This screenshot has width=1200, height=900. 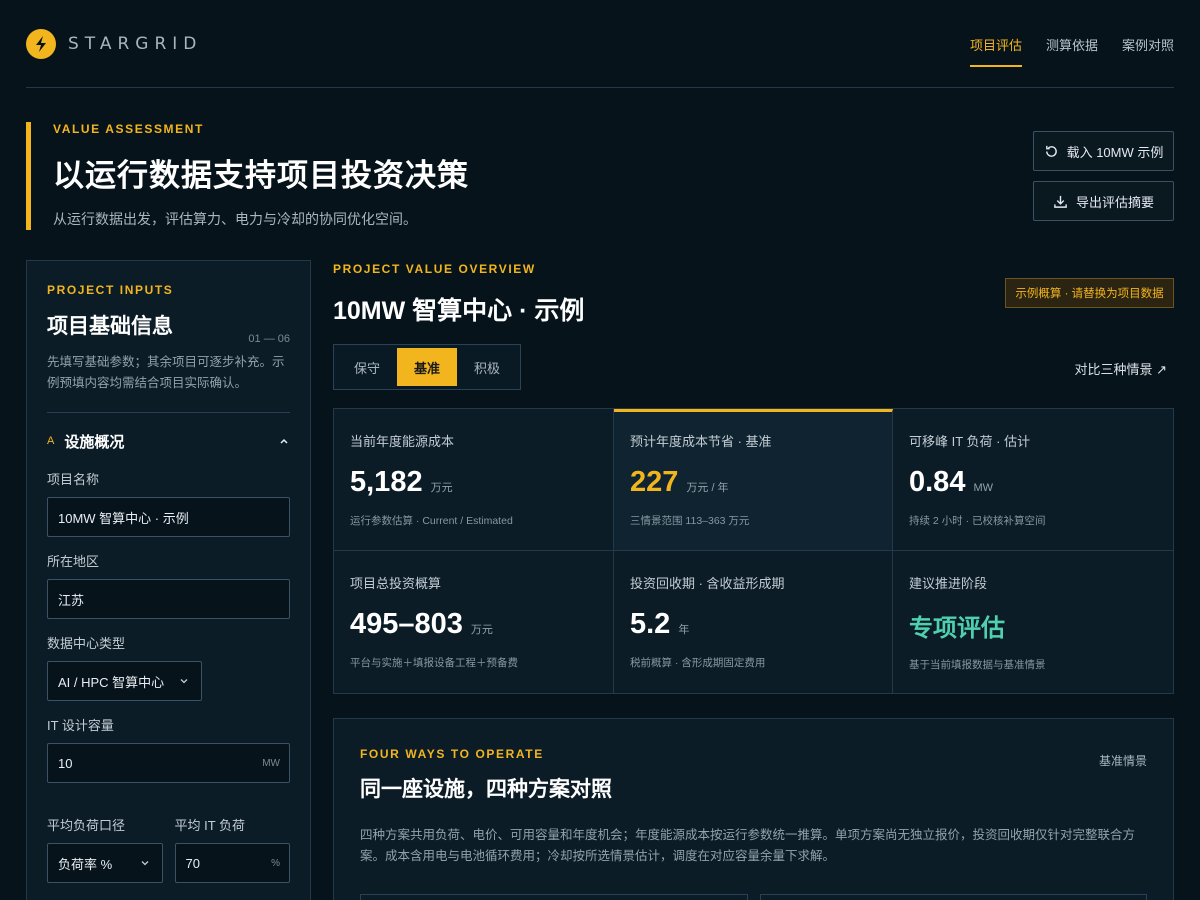 I want to click on nav-item-assessment: 项目评估, so click(x=995, y=51).